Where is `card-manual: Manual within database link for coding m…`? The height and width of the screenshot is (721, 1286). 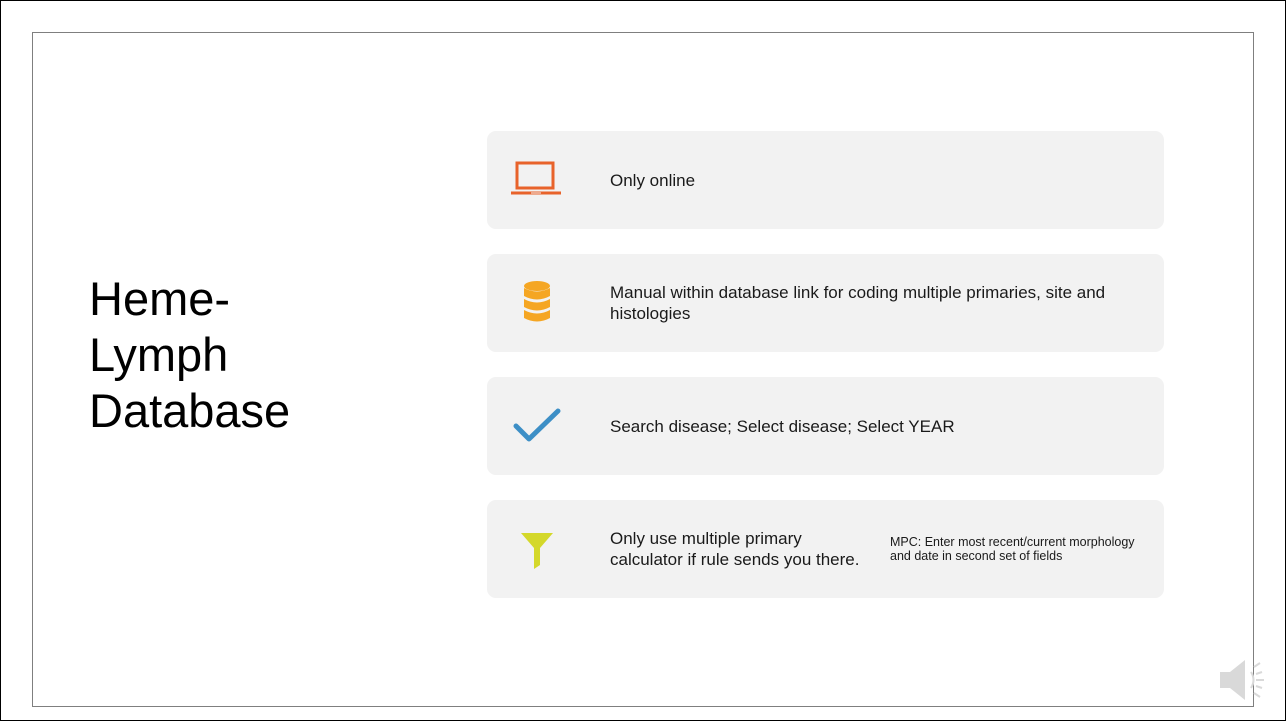 card-manual: Manual within database link for coding m… is located at coordinates (825, 303).